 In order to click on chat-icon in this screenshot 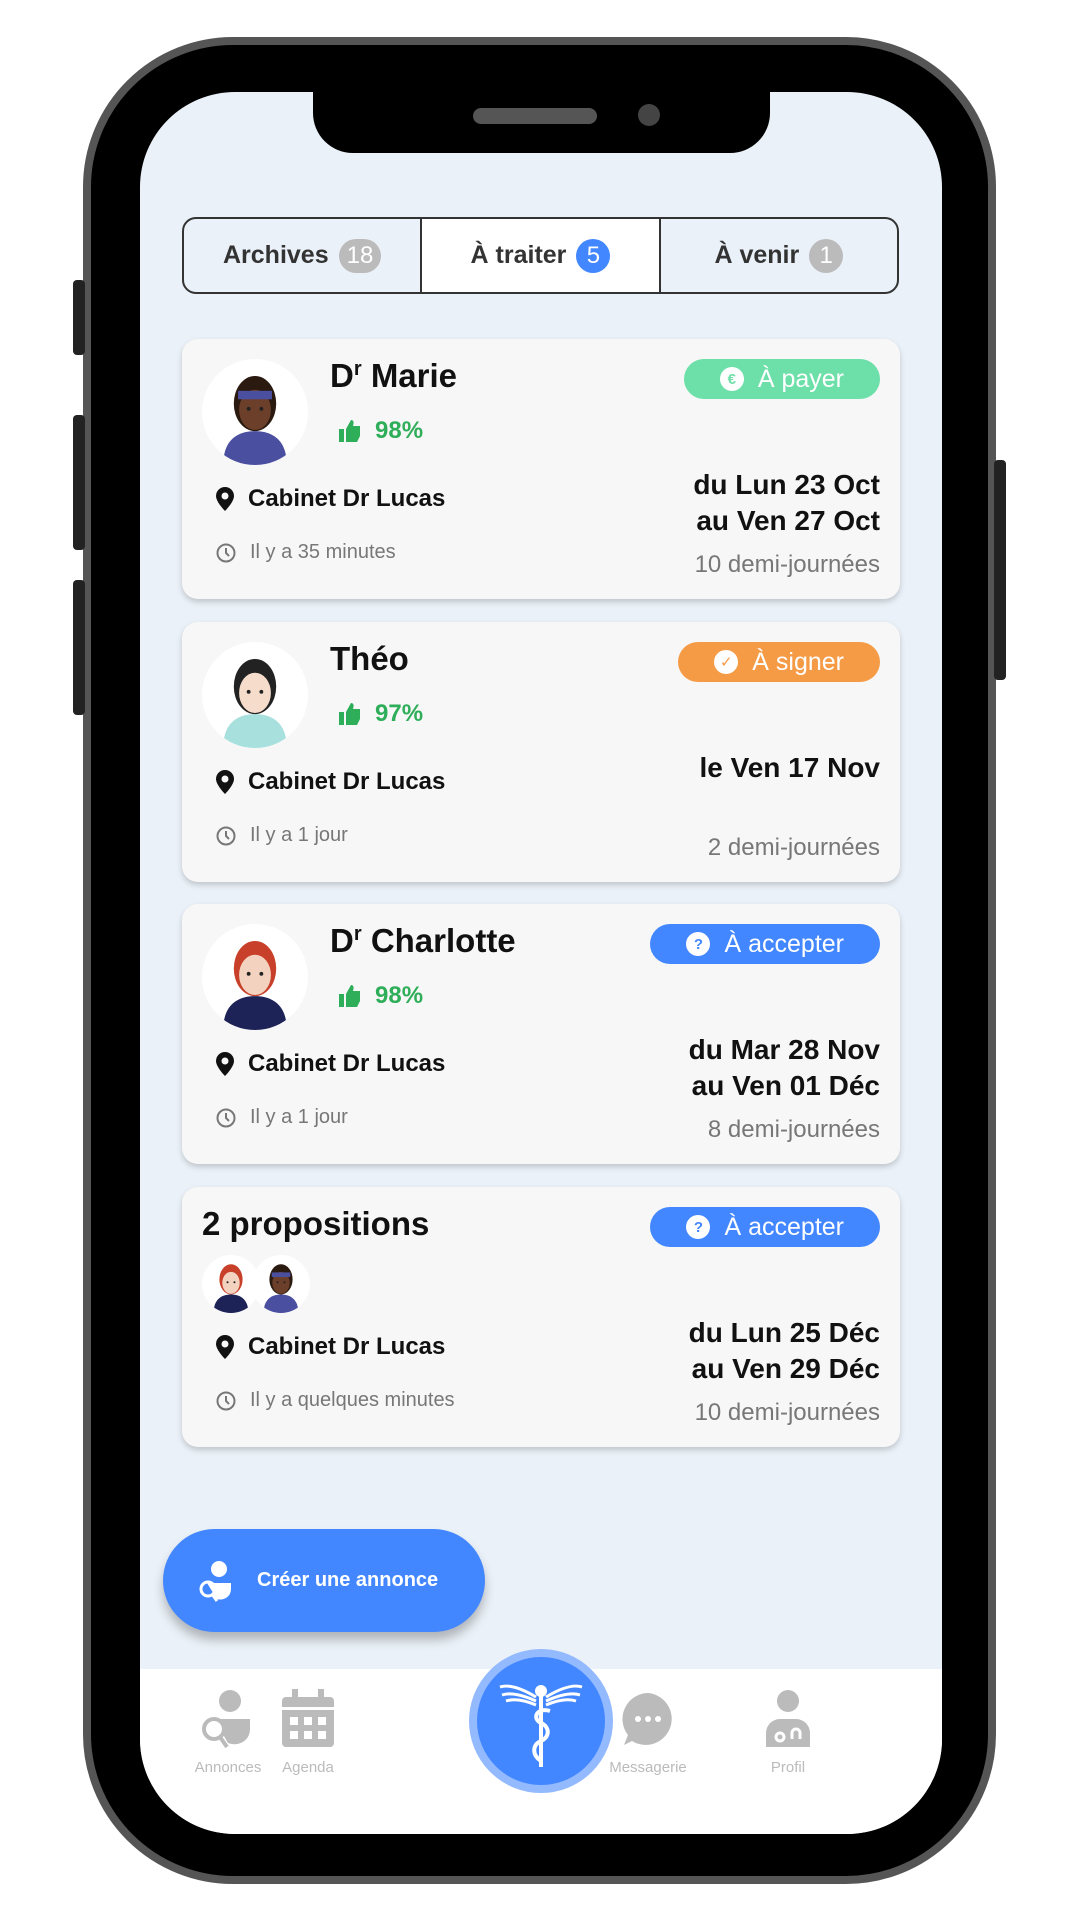, I will do `click(647, 1719)`.